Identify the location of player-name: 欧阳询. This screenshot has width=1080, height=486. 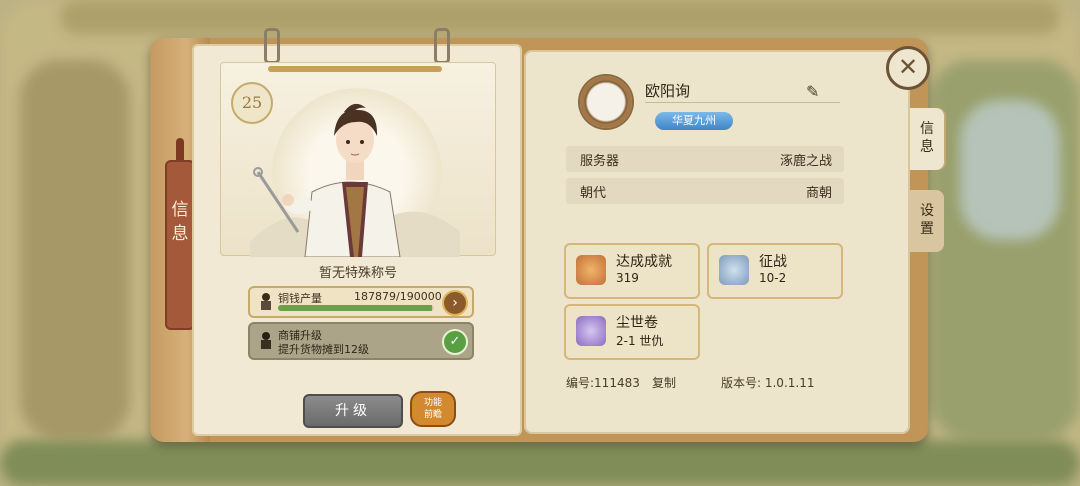
(668, 91).